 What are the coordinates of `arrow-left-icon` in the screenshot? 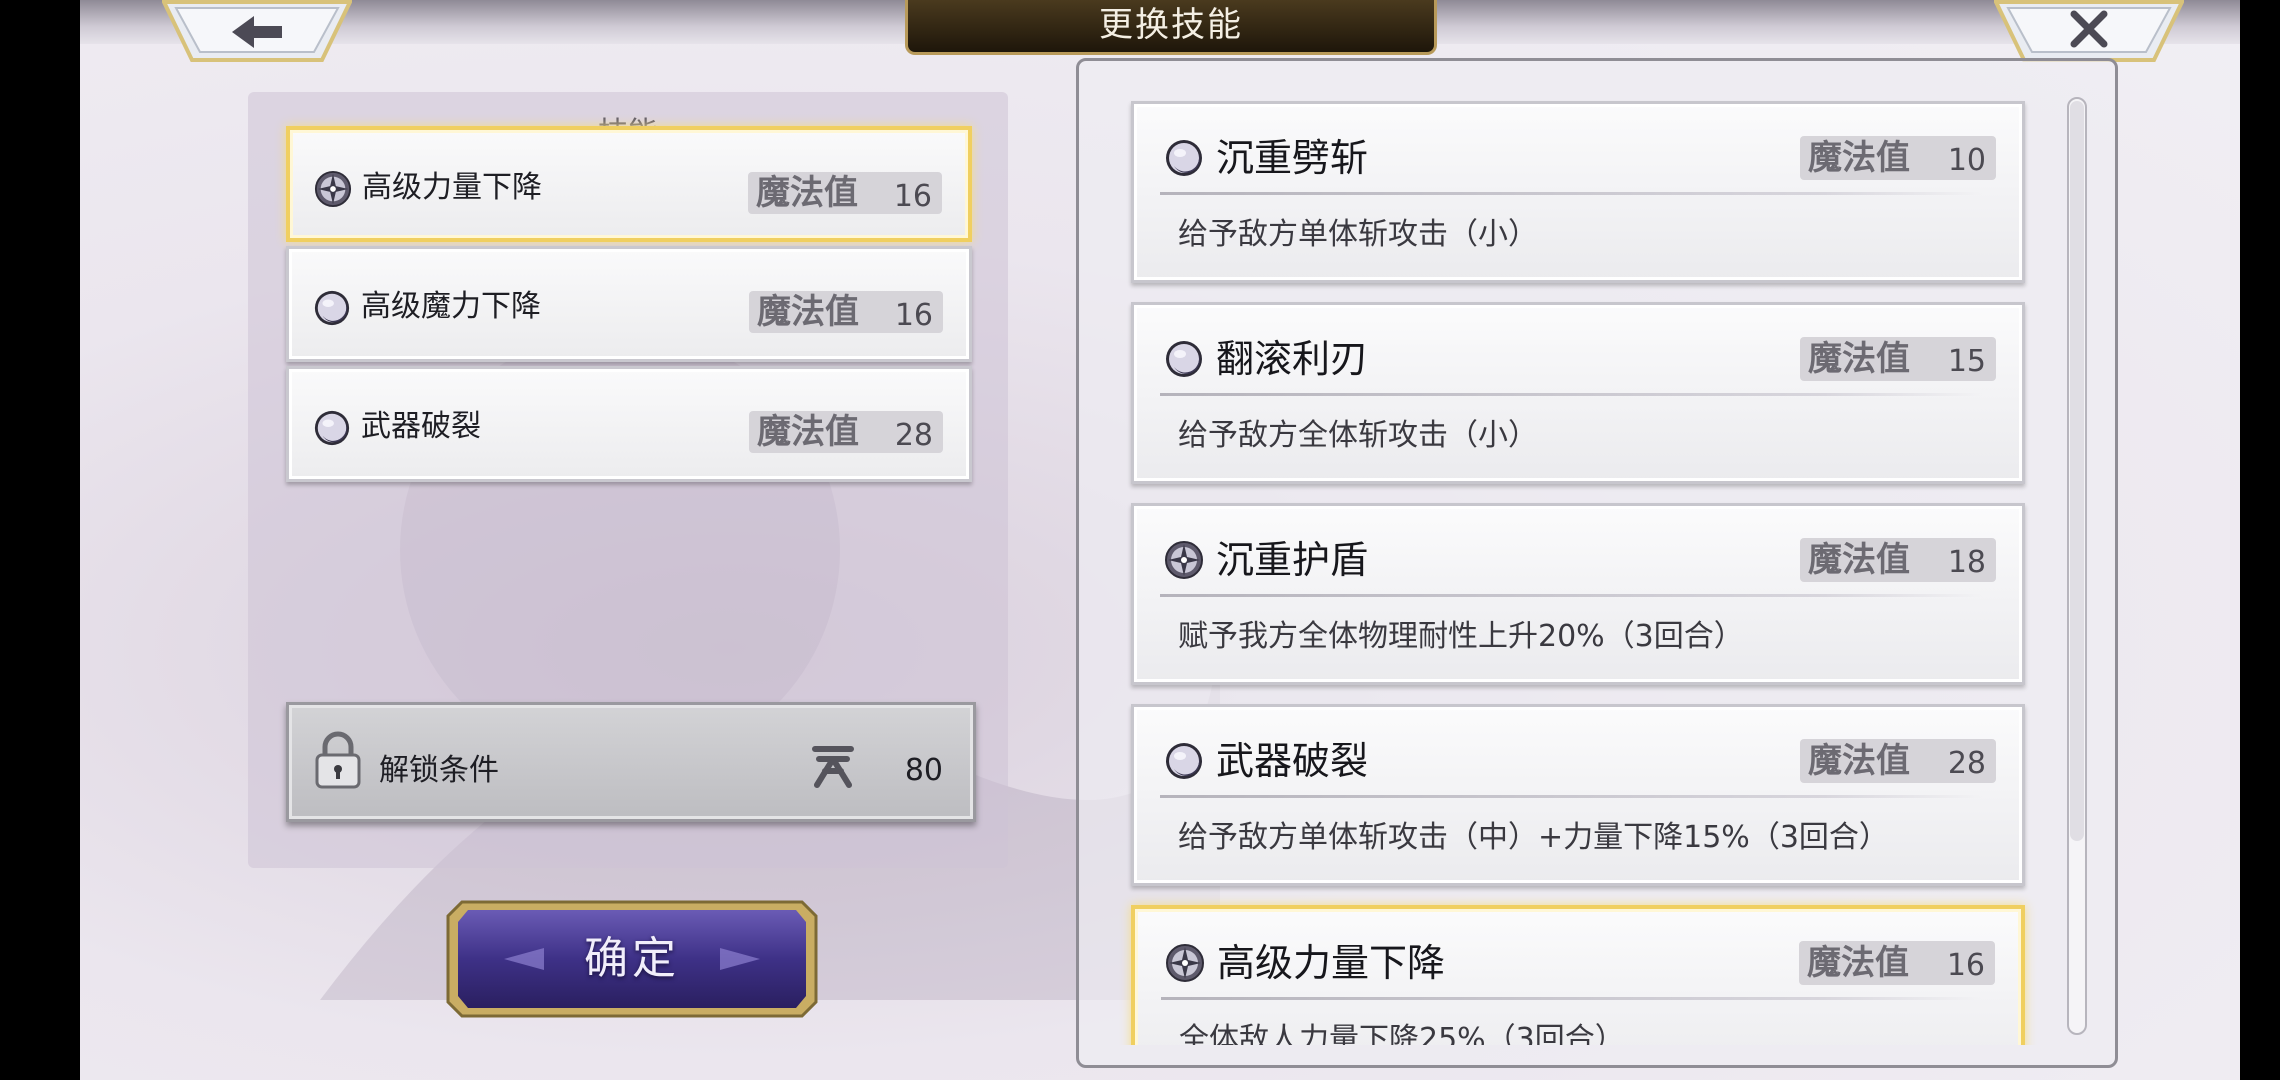 It's located at (257, 31).